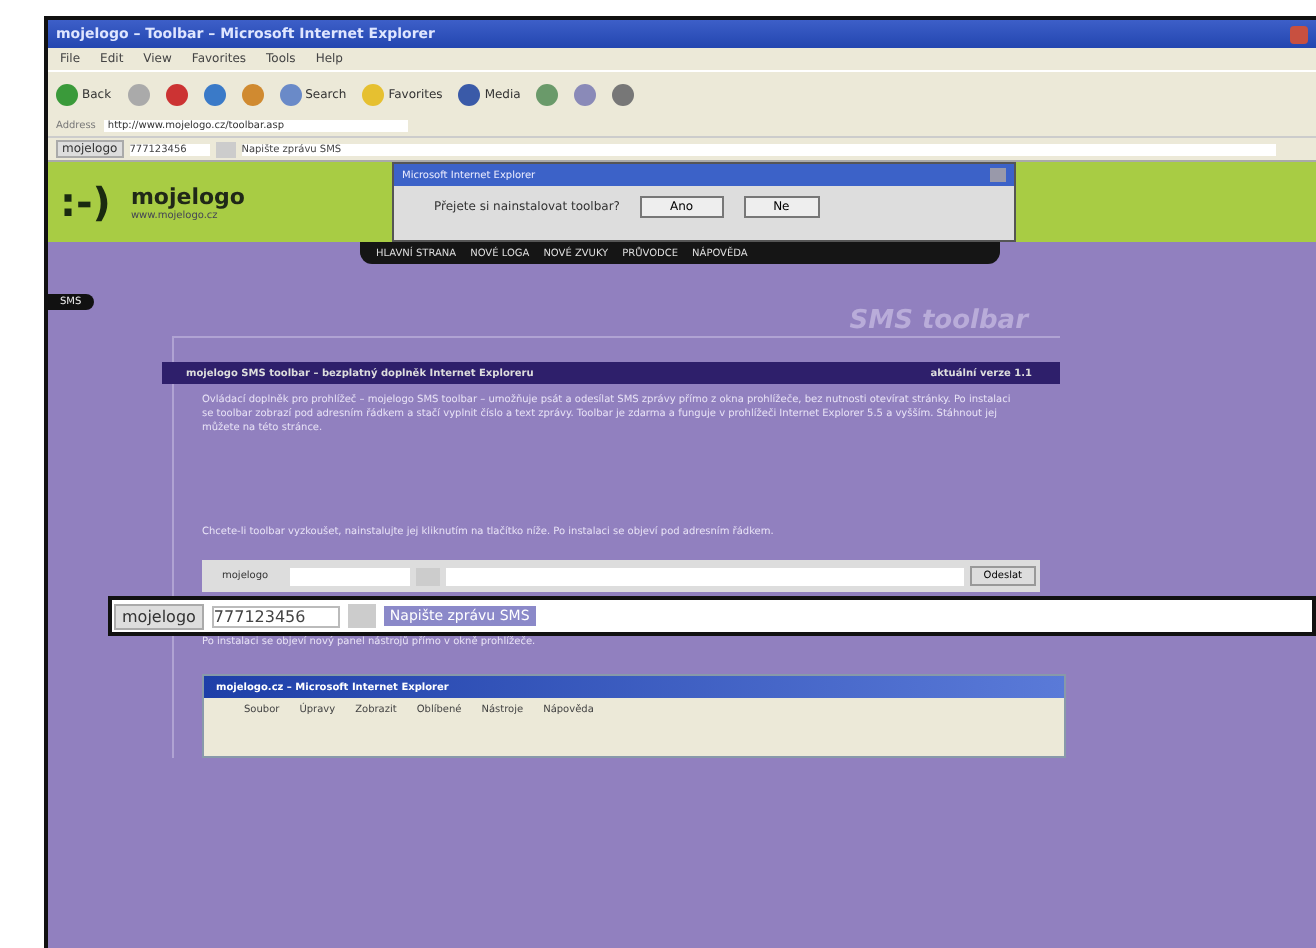  Describe the element at coordinates (85, 202) in the screenshot. I see `smiley-logo: :-)` at that location.